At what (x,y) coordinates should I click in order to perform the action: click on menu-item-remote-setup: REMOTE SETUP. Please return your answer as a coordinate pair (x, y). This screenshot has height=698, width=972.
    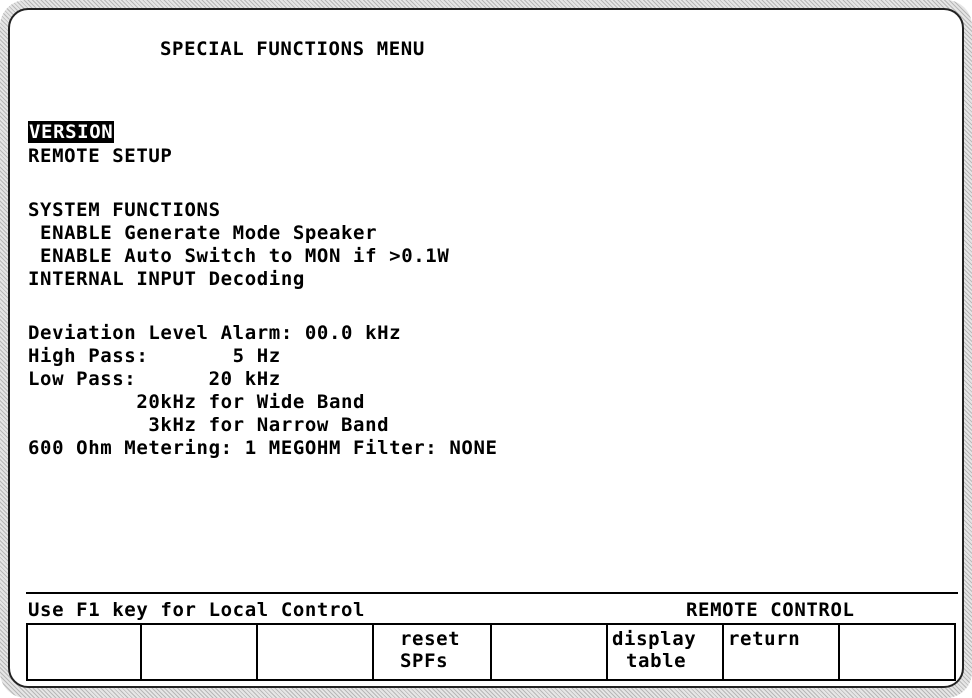
    Looking at the image, I should click on (100, 156).